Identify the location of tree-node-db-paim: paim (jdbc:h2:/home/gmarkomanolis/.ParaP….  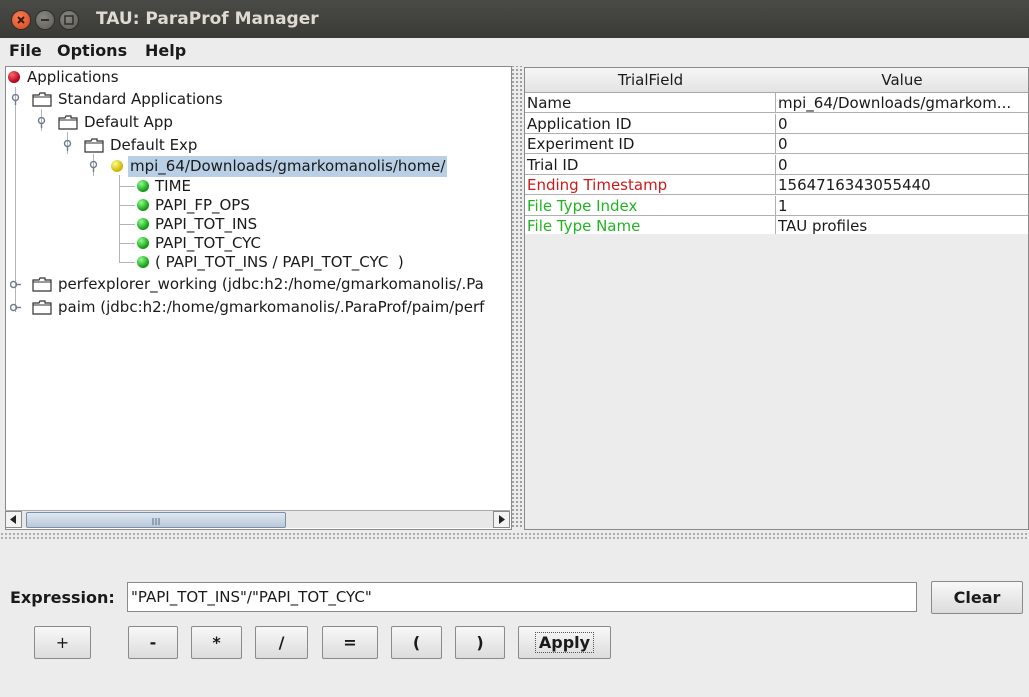
(260, 307).